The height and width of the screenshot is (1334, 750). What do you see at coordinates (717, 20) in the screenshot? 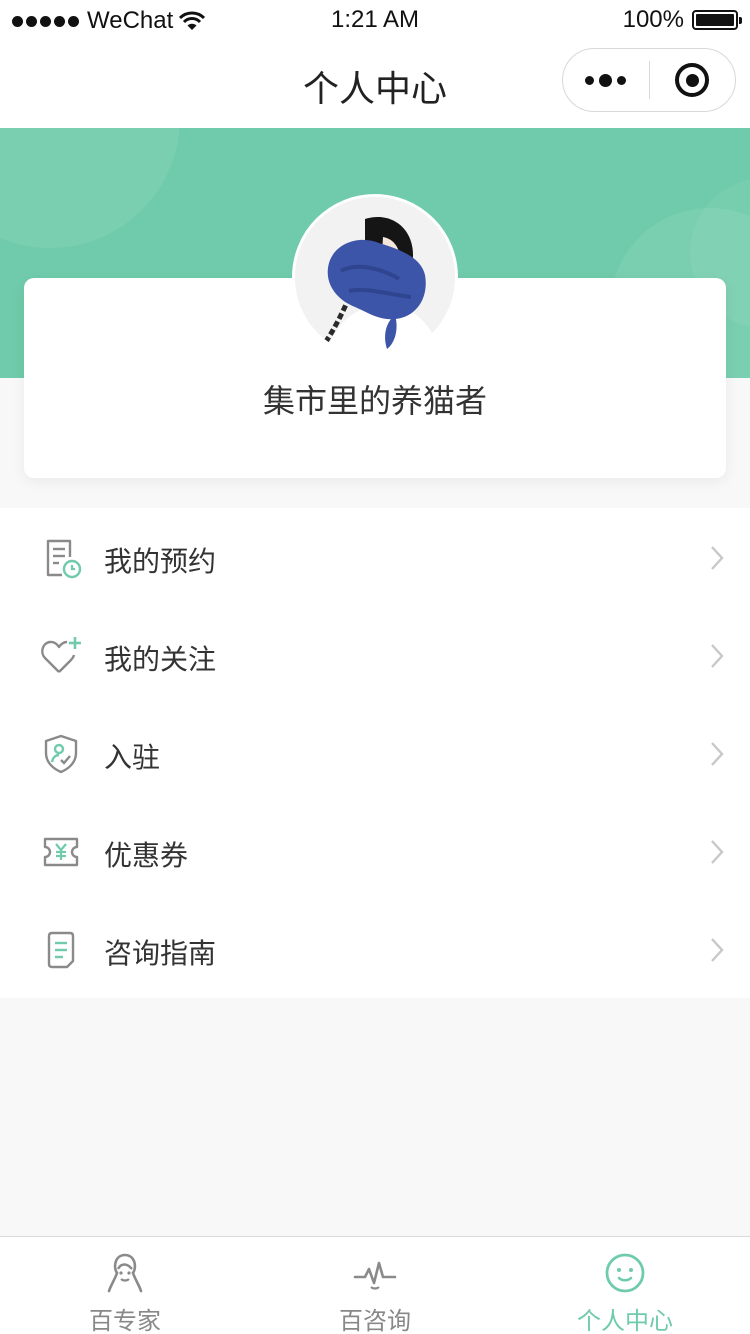
I see `battery-icon` at bounding box center [717, 20].